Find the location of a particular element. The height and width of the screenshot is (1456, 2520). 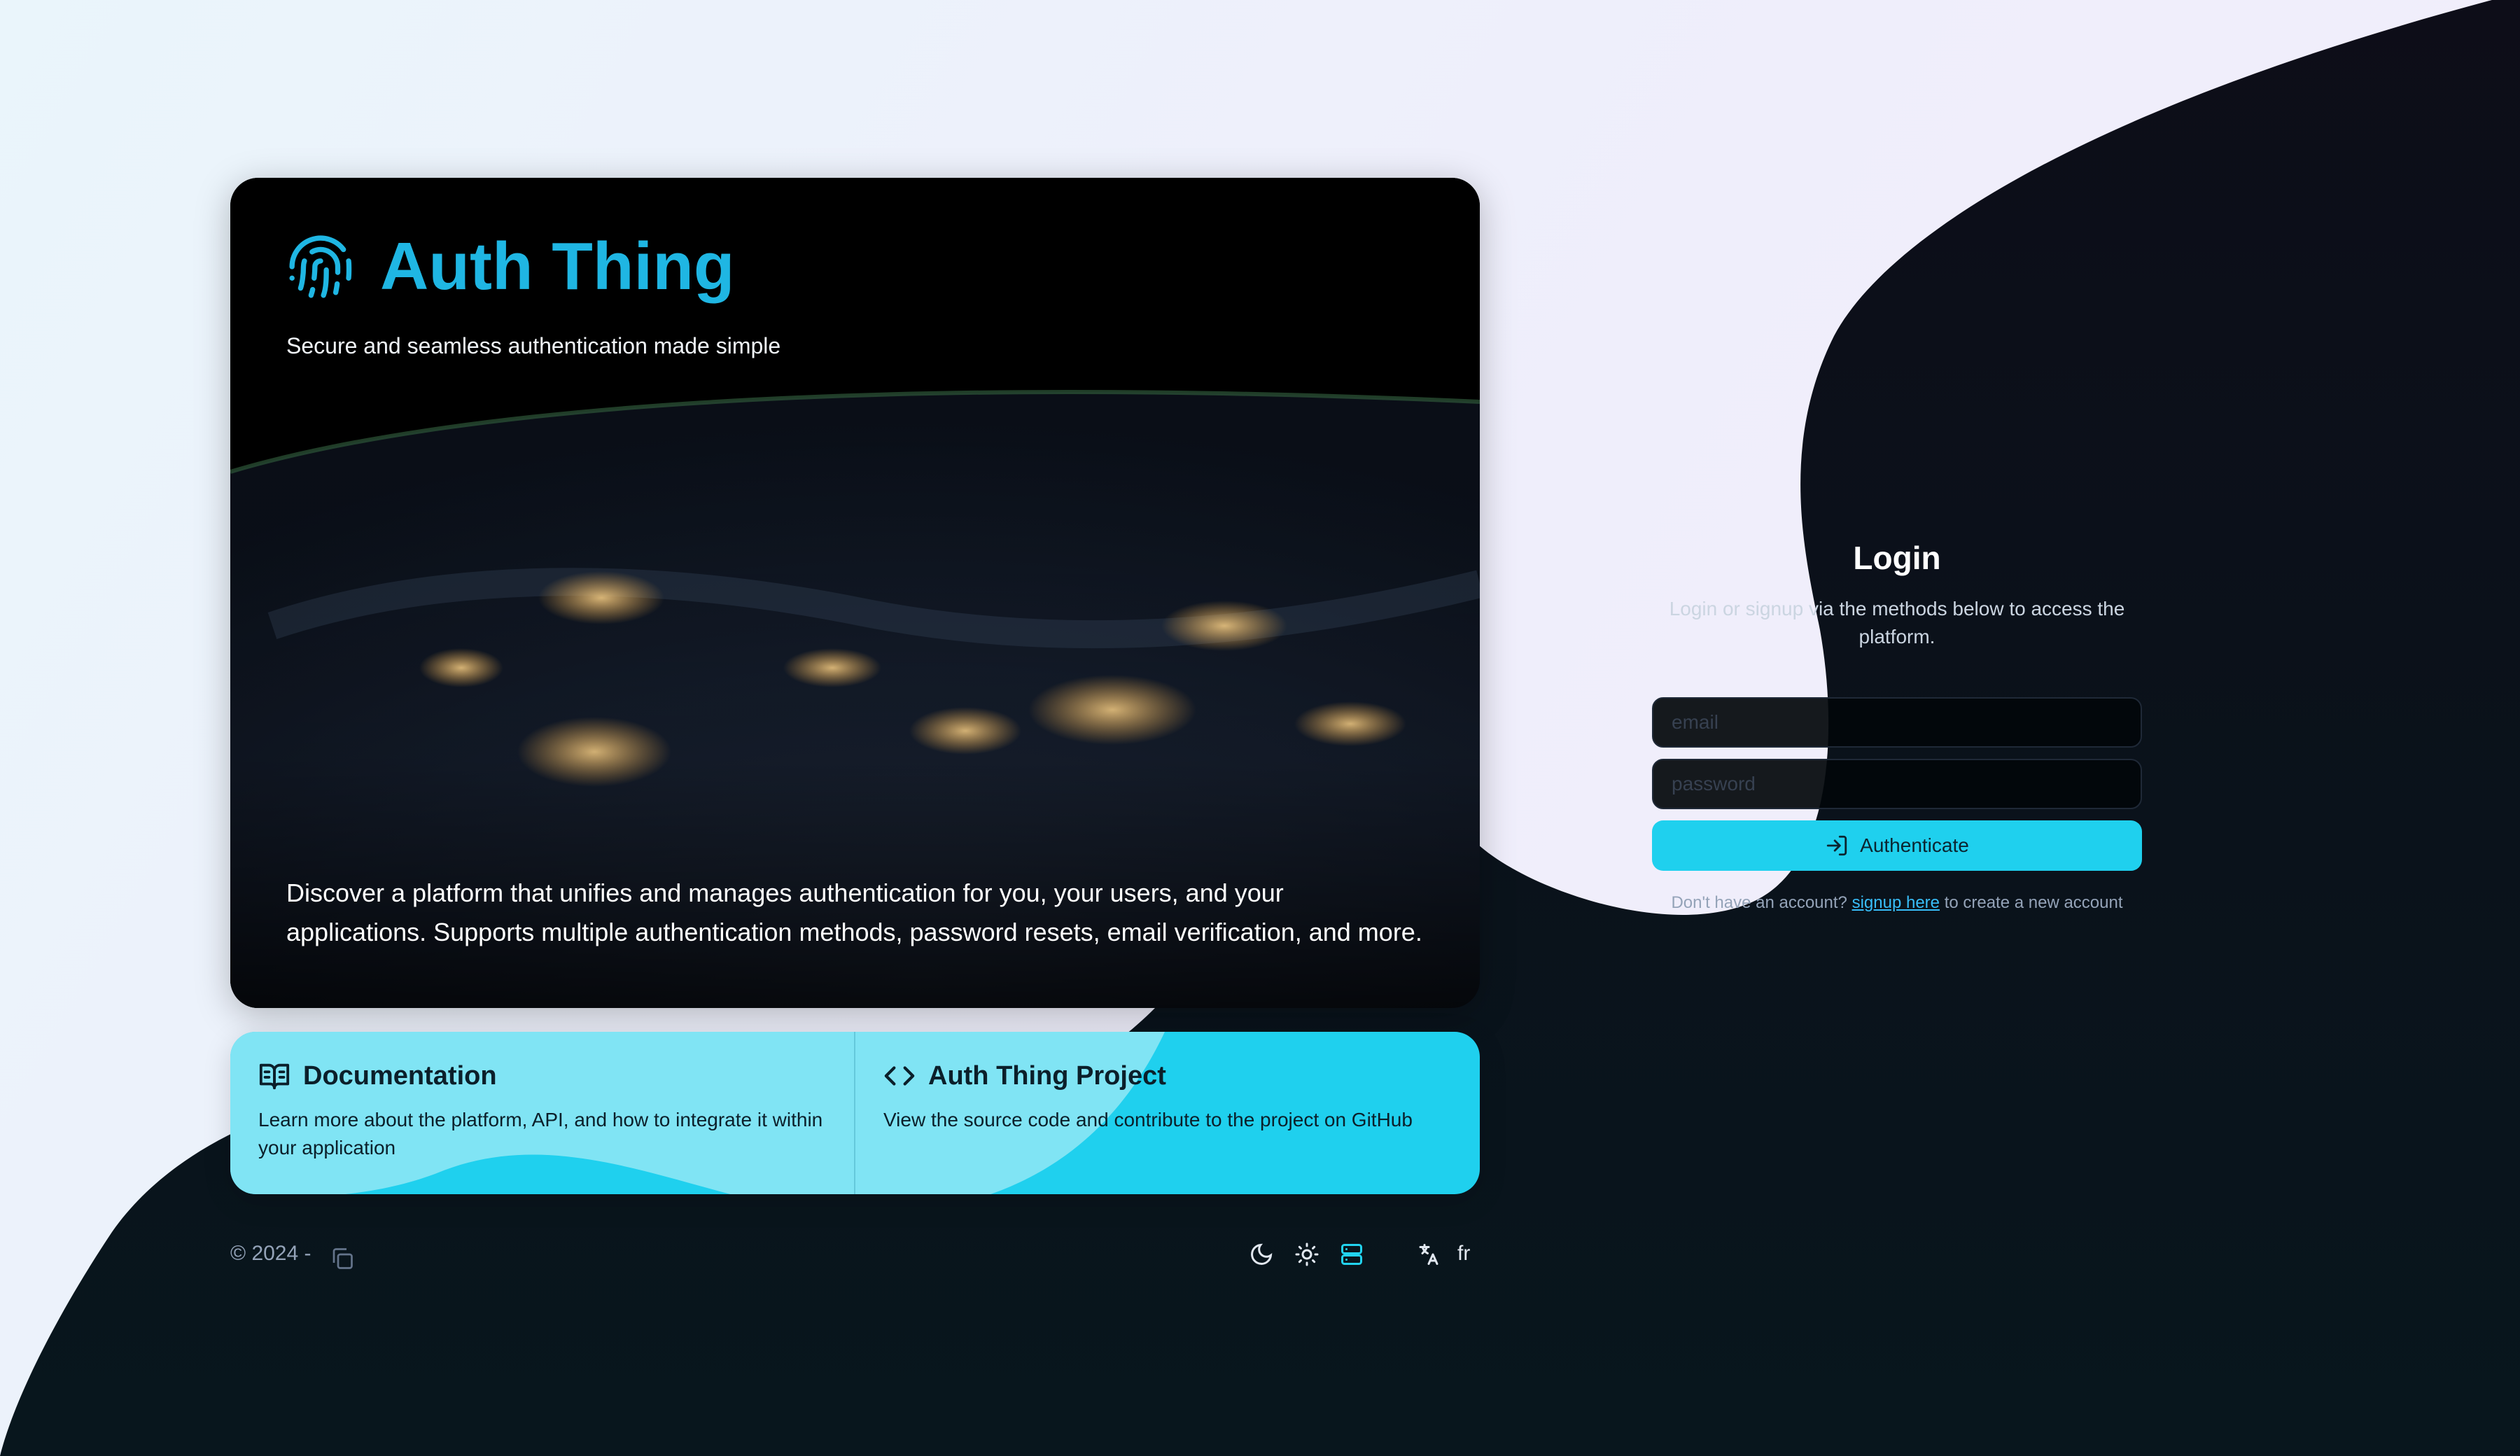

sun-icon is located at coordinates (1307, 1254).